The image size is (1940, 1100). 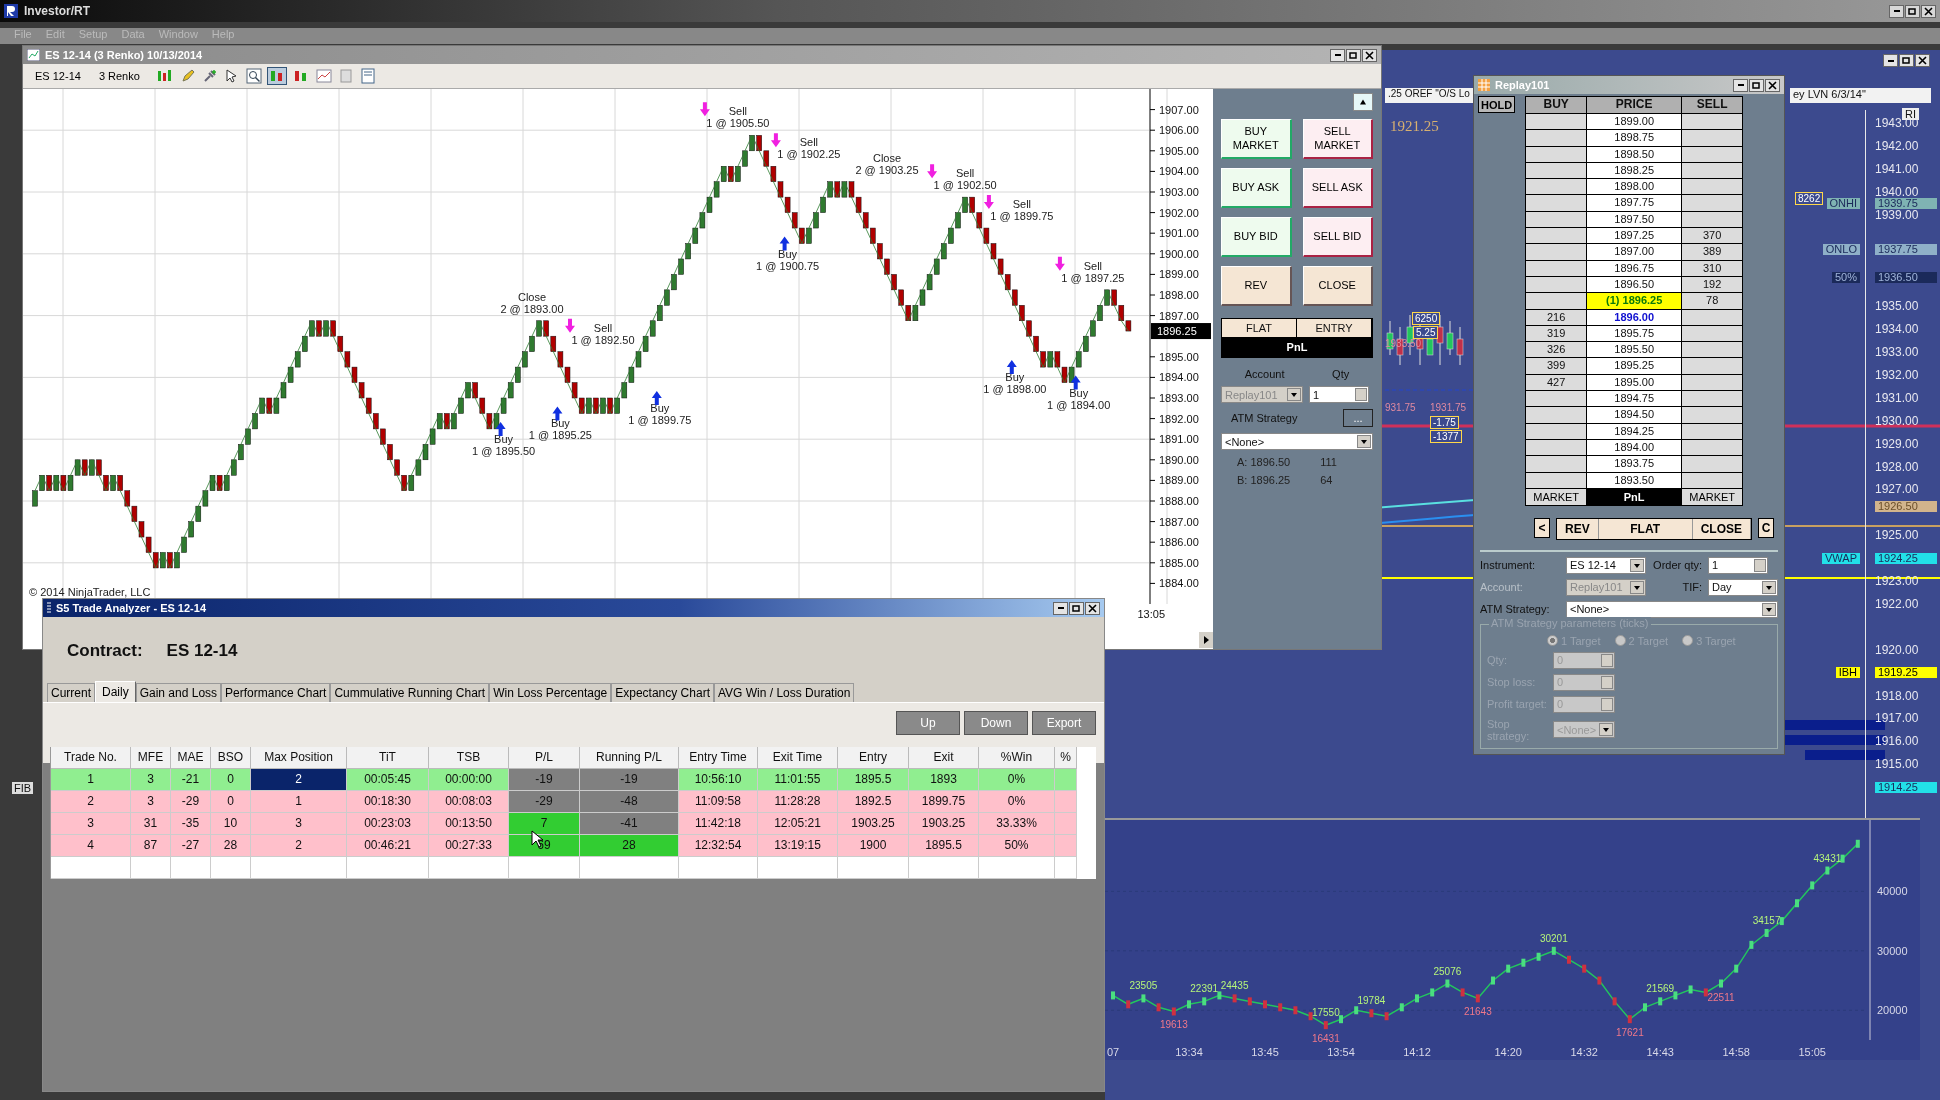 What do you see at coordinates (1337, 237) in the screenshot?
I see `order-button: SELL BID` at bounding box center [1337, 237].